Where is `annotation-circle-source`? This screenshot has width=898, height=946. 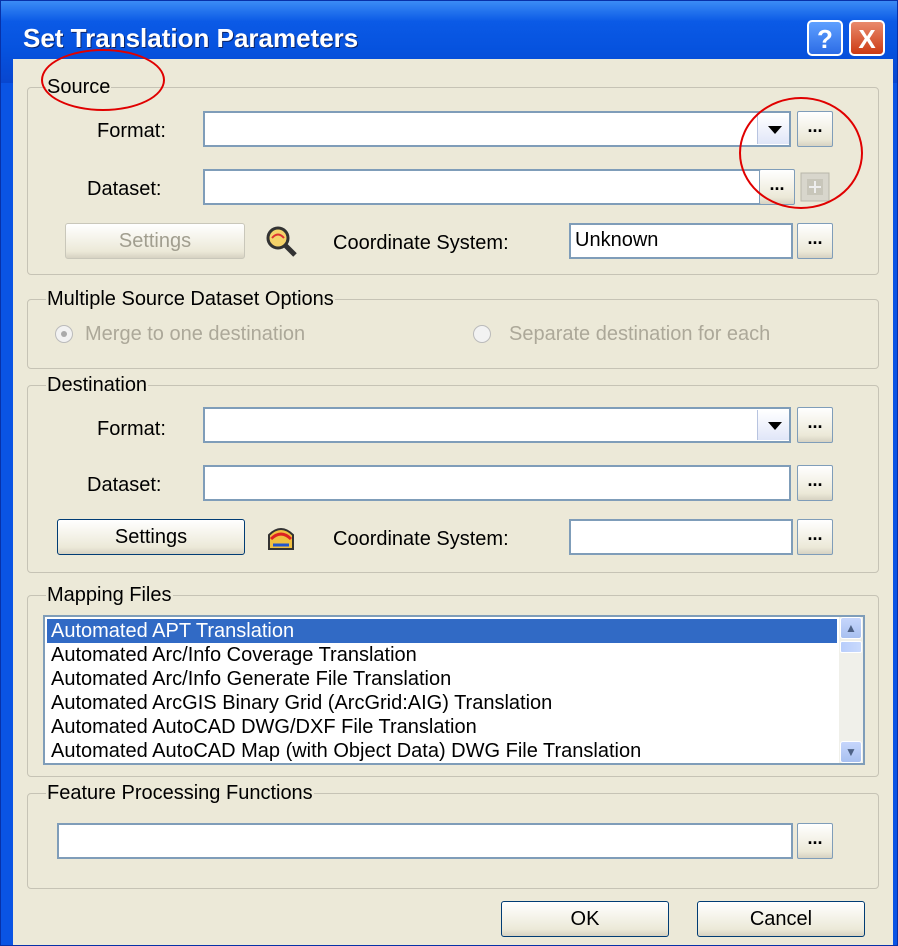
annotation-circle-source is located at coordinates (103, 80).